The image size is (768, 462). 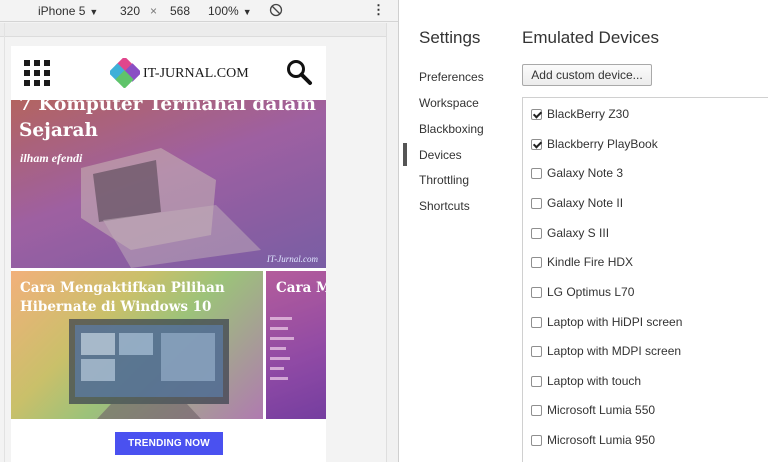 I want to click on nav-shortcuts: Shortcuts, so click(x=444, y=206).